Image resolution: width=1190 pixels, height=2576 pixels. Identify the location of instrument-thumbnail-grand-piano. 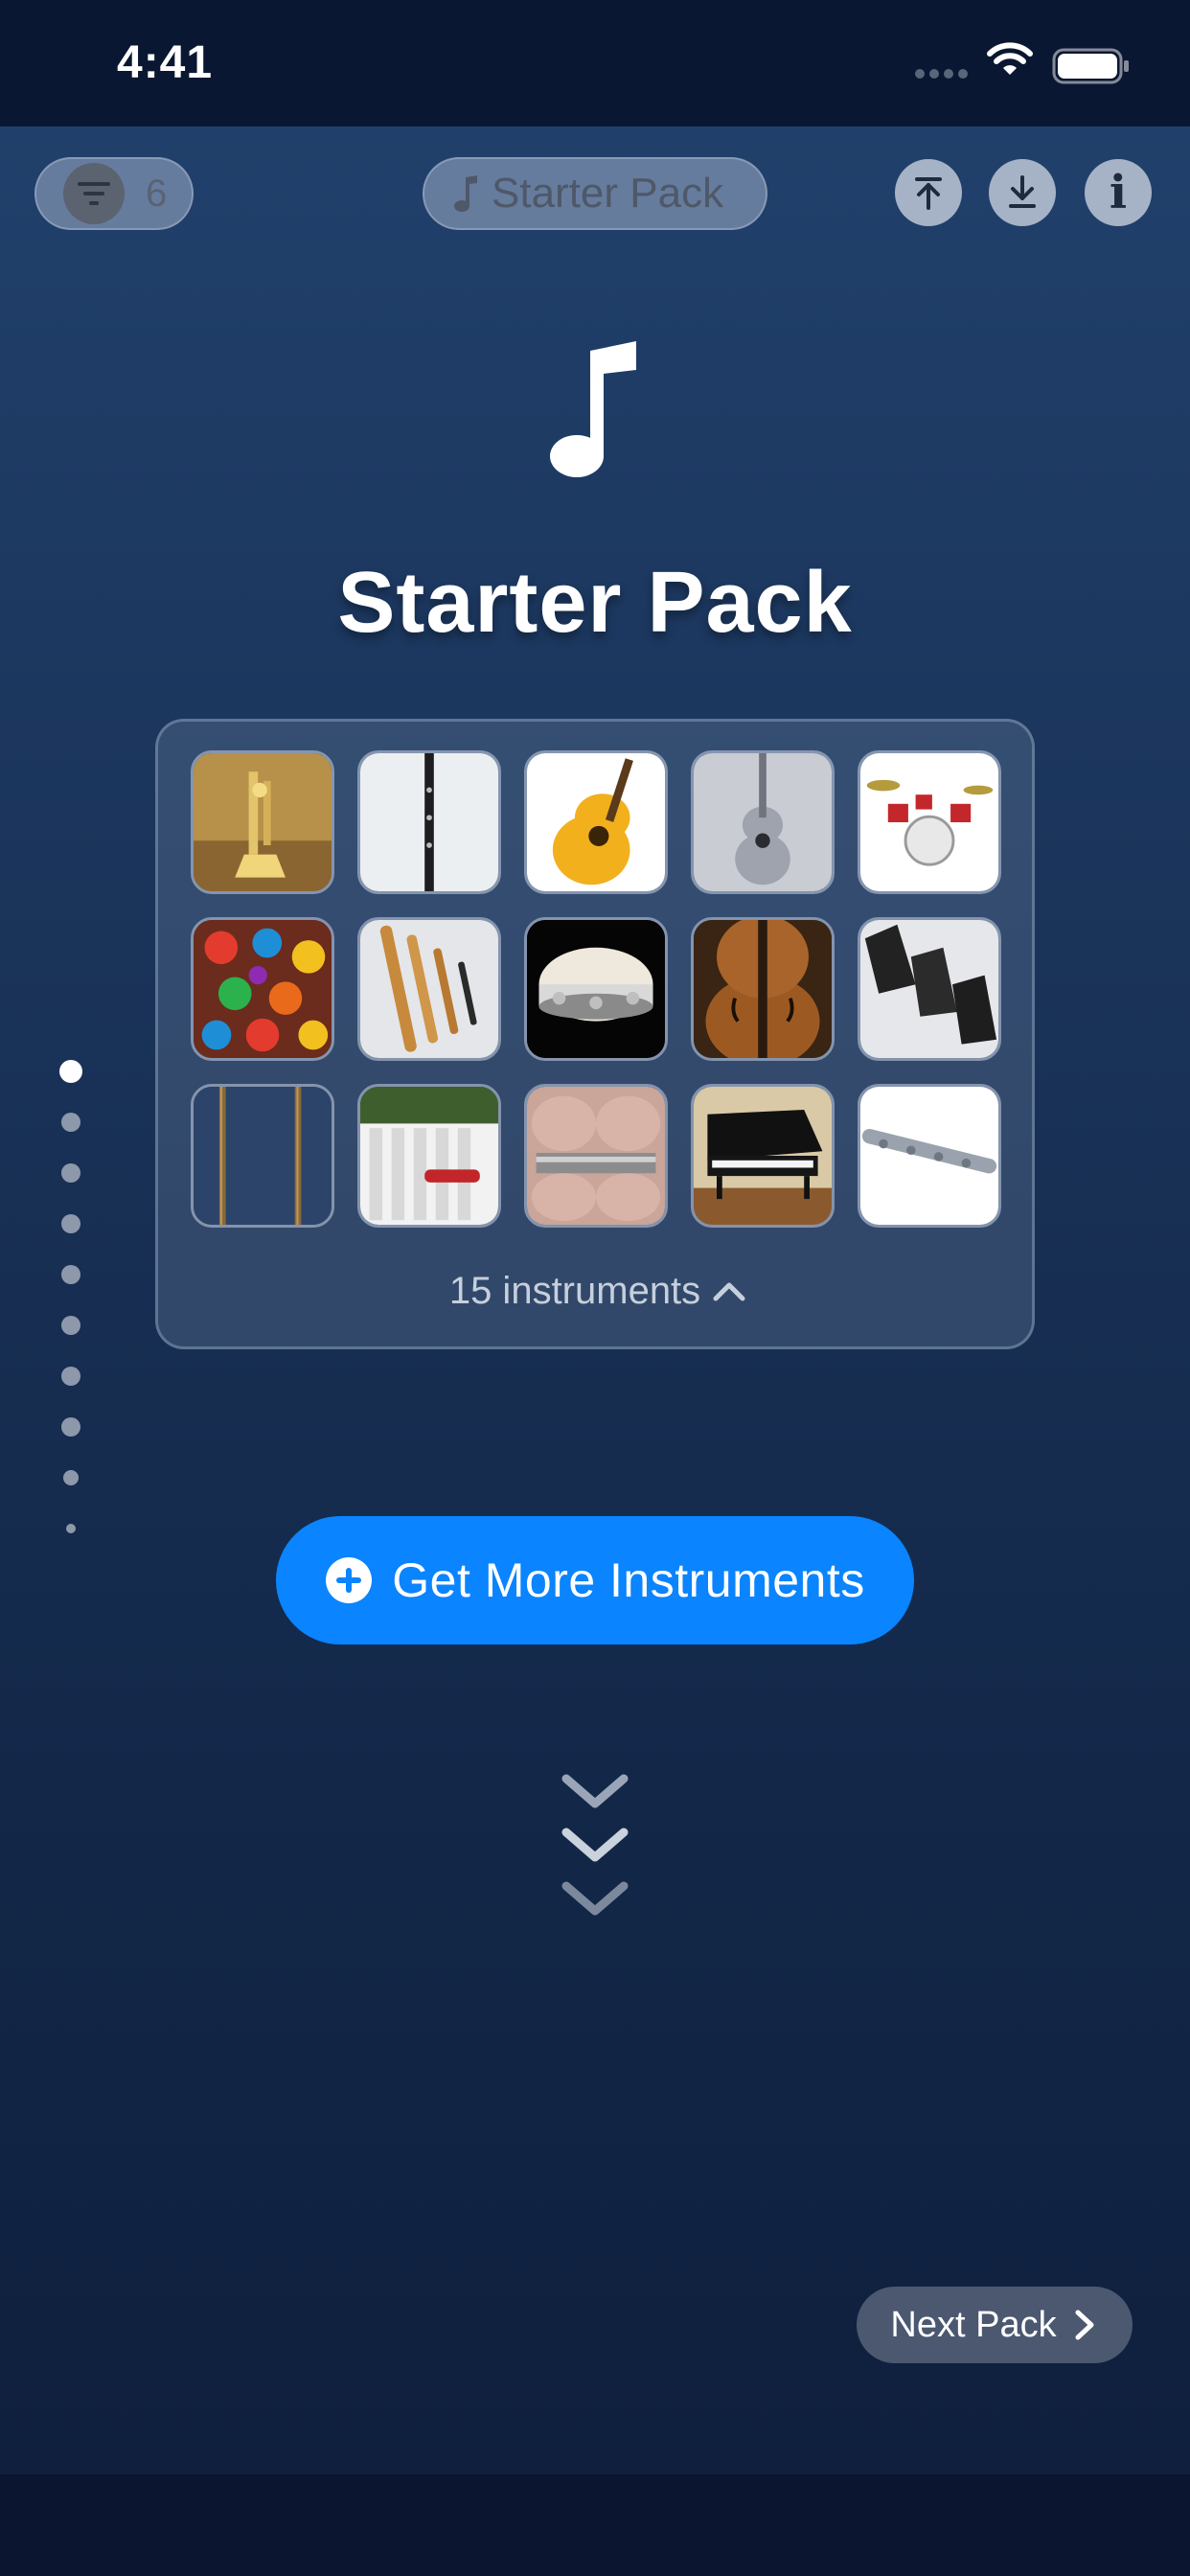
(763, 1156).